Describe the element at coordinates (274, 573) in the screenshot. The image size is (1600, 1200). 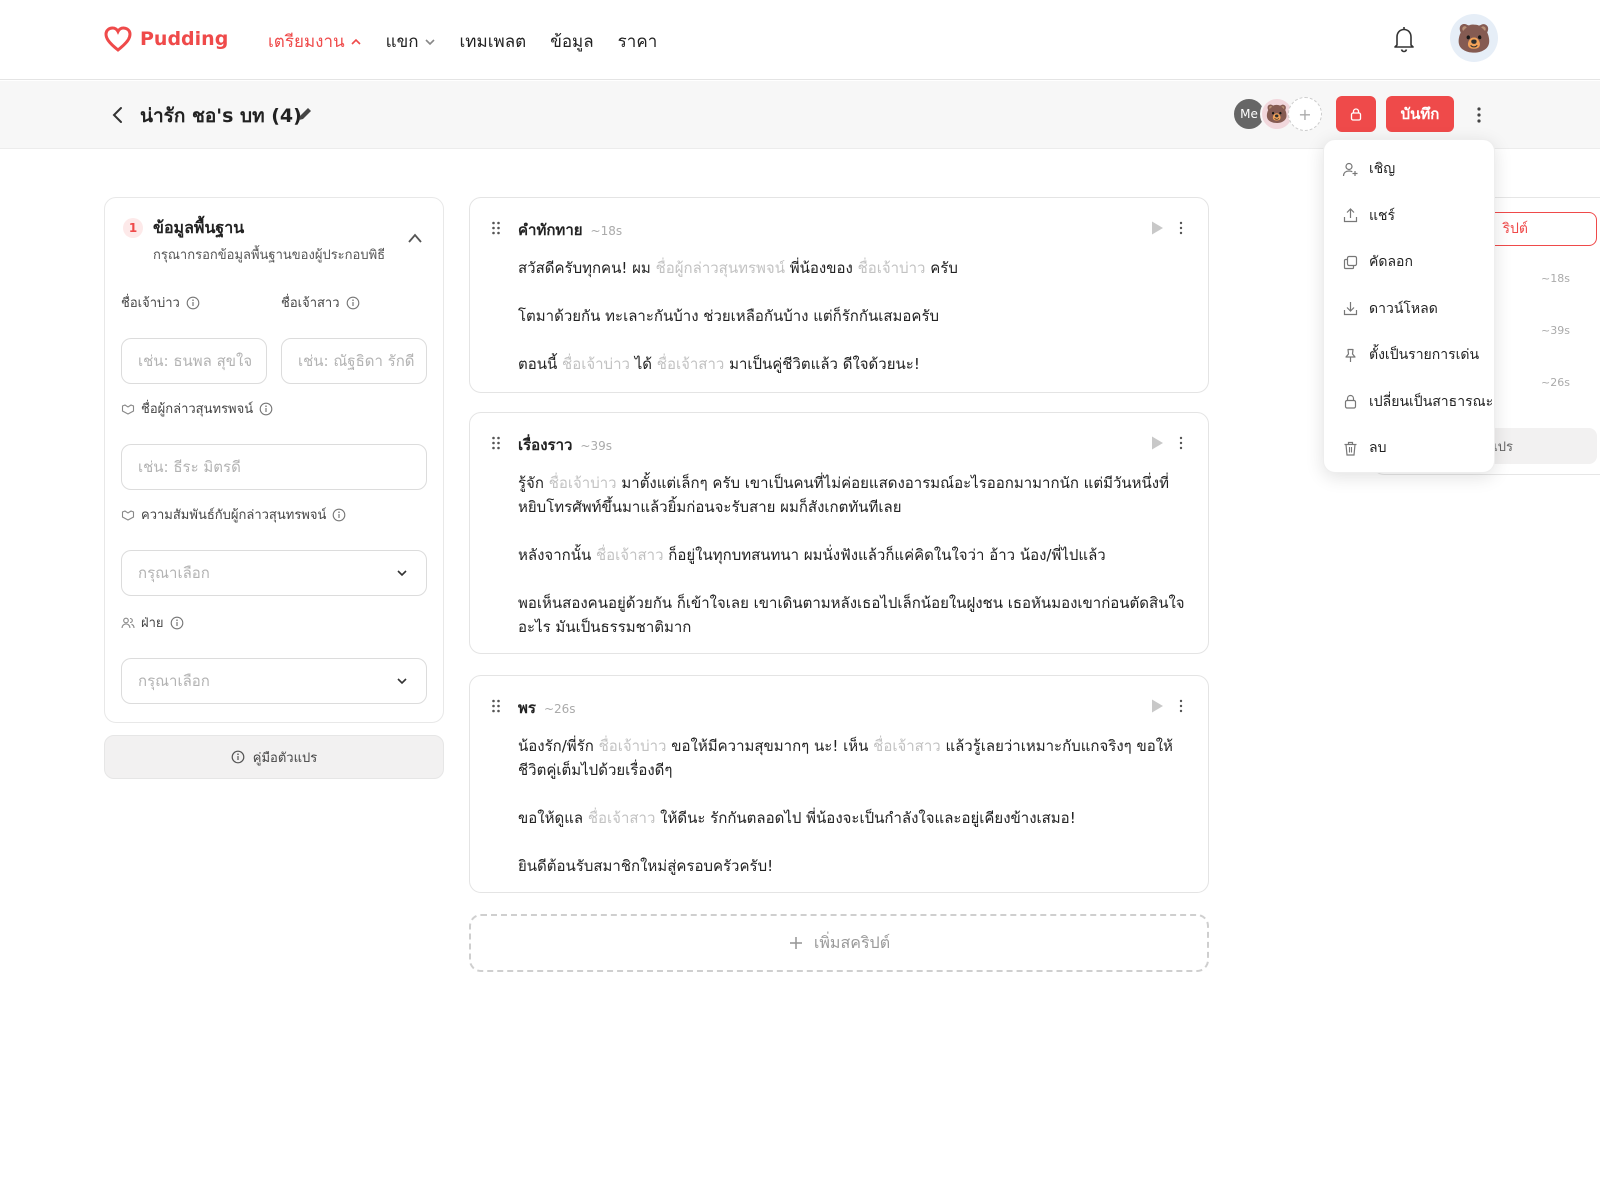
I see `relation-select: กรุณาเลือก` at that location.